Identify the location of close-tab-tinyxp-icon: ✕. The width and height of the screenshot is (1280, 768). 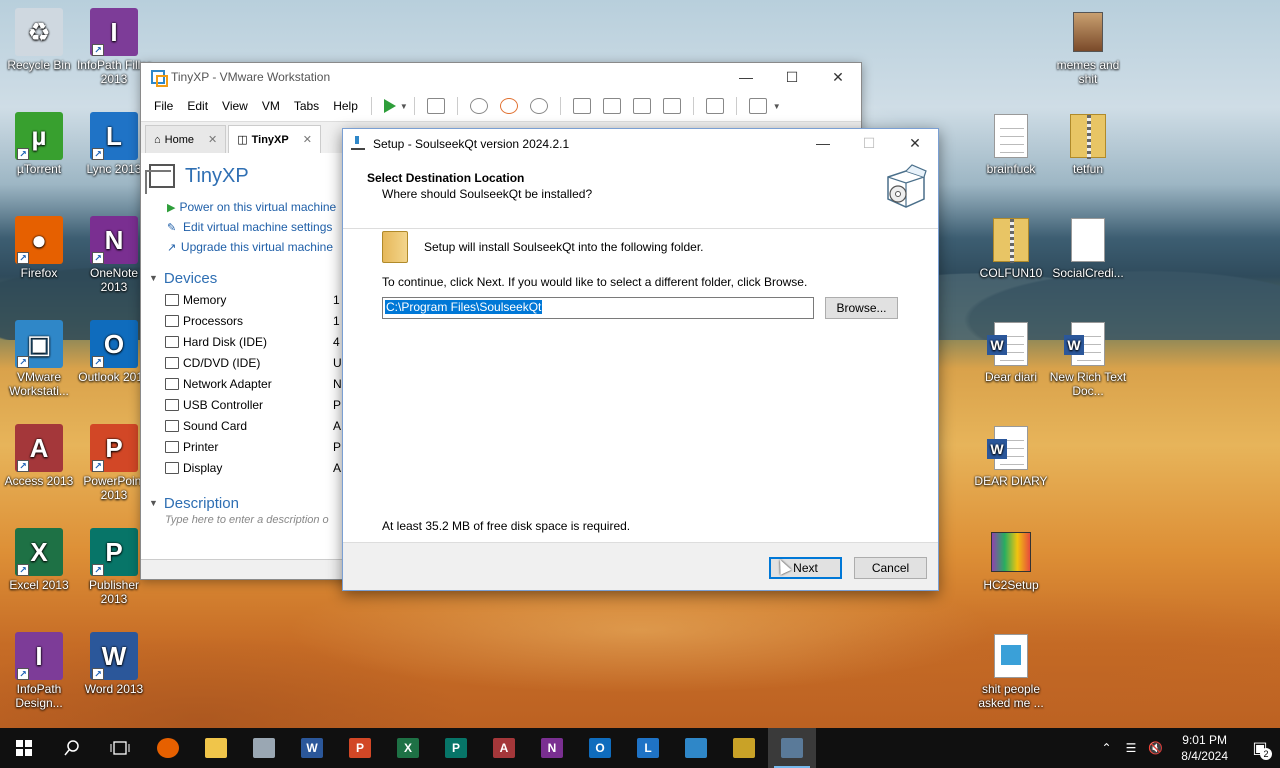
(307, 139).